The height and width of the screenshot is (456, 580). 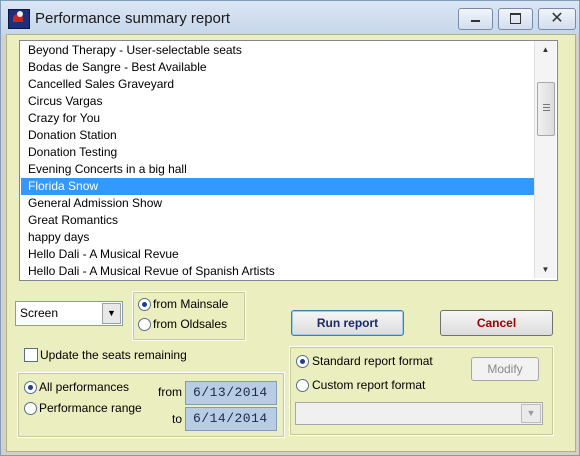 I want to click on all-performances-radio, so click(x=30, y=387).